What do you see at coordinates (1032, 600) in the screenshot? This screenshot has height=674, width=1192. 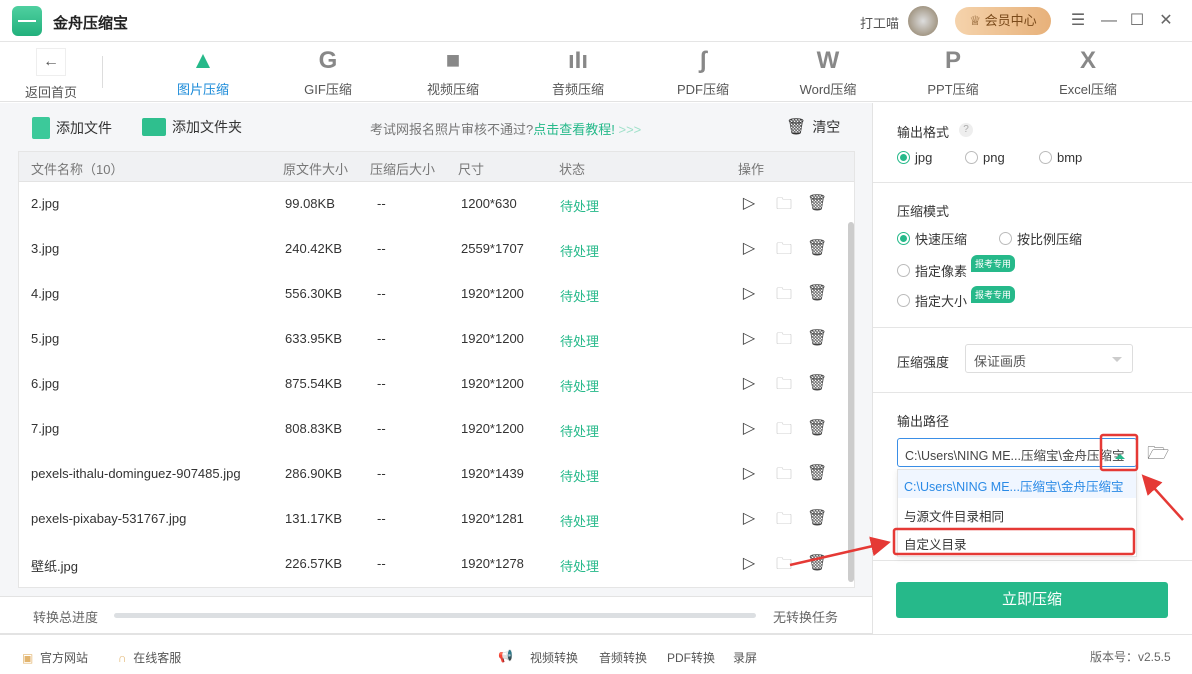 I see `compress-now-button: 立即压缩` at bounding box center [1032, 600].